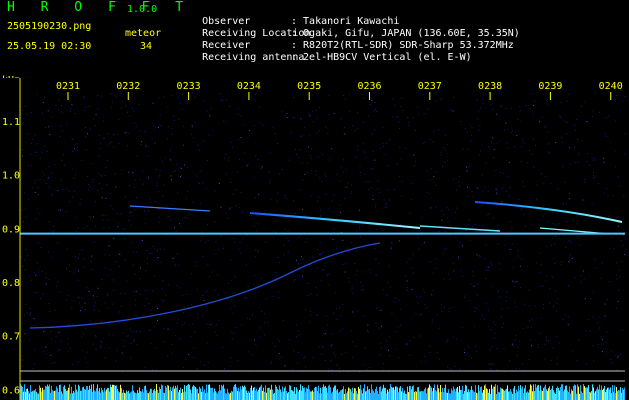  Describe the element at coordinates (11, 122) in the screenshot. I see `freq-tick-label: 1.1` at that location.